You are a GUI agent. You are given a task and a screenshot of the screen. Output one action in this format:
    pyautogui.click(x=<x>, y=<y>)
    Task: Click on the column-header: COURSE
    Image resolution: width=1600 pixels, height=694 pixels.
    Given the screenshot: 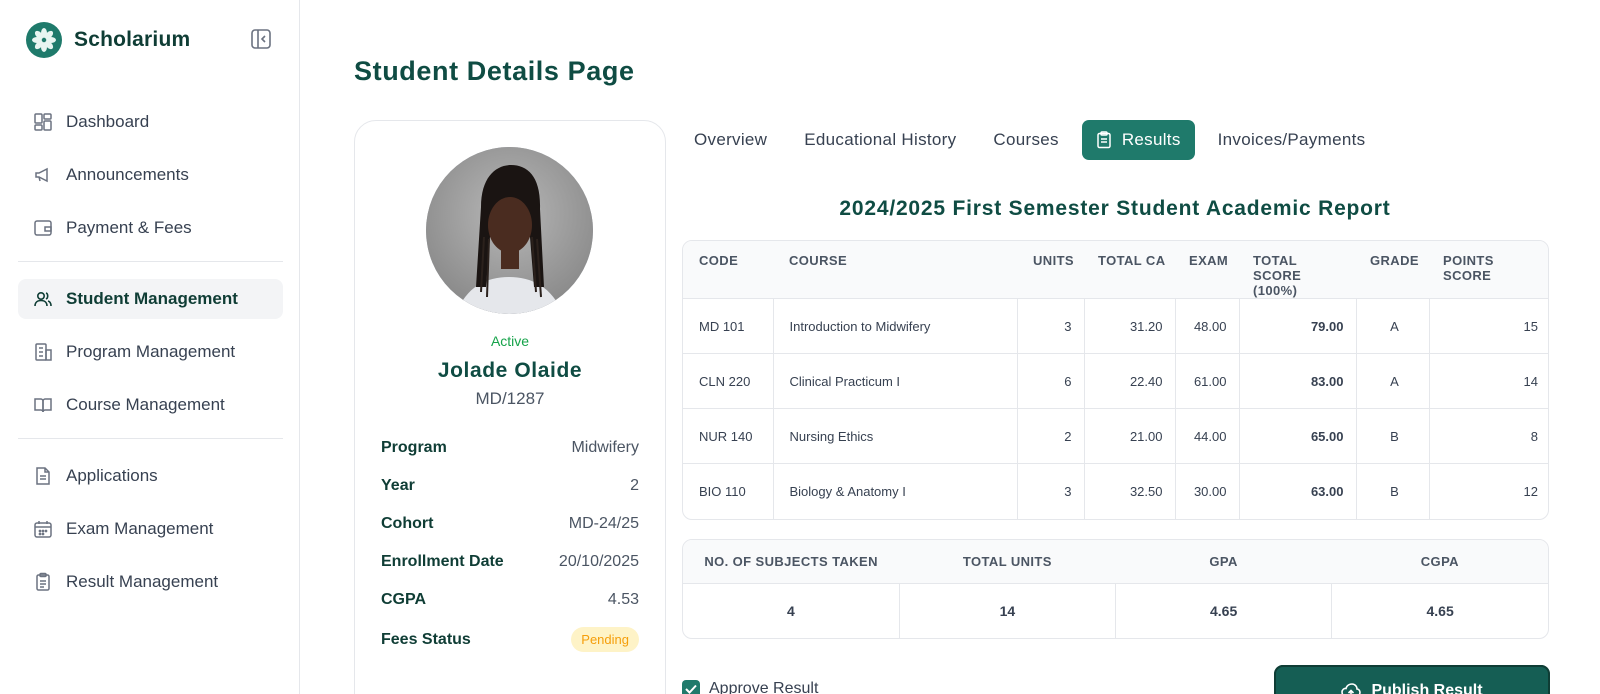 What is the action you would take?
    pyautogui.click(x=895, y=270)
    